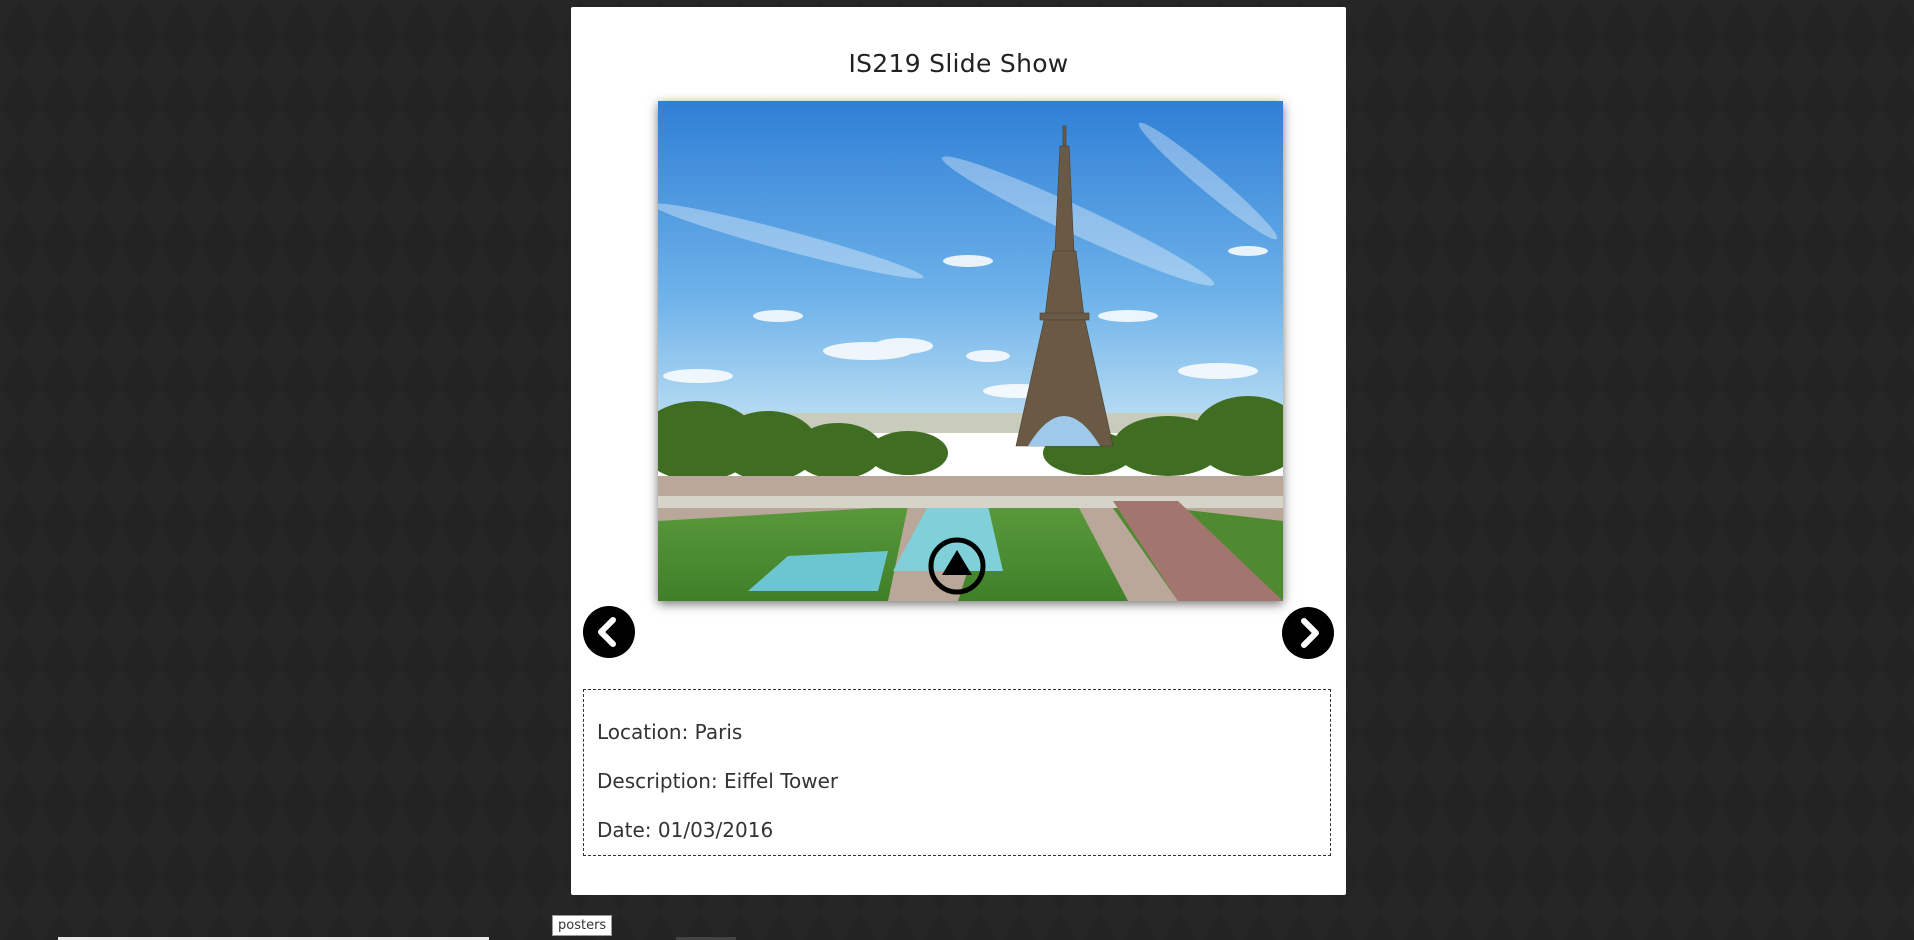 This screenshot has width=1914, height=940. What do you see at coordinates (685, 830) in the screenshot?
I see `date-text: Date: 01/03/2016` at bounding box center [685, 830].